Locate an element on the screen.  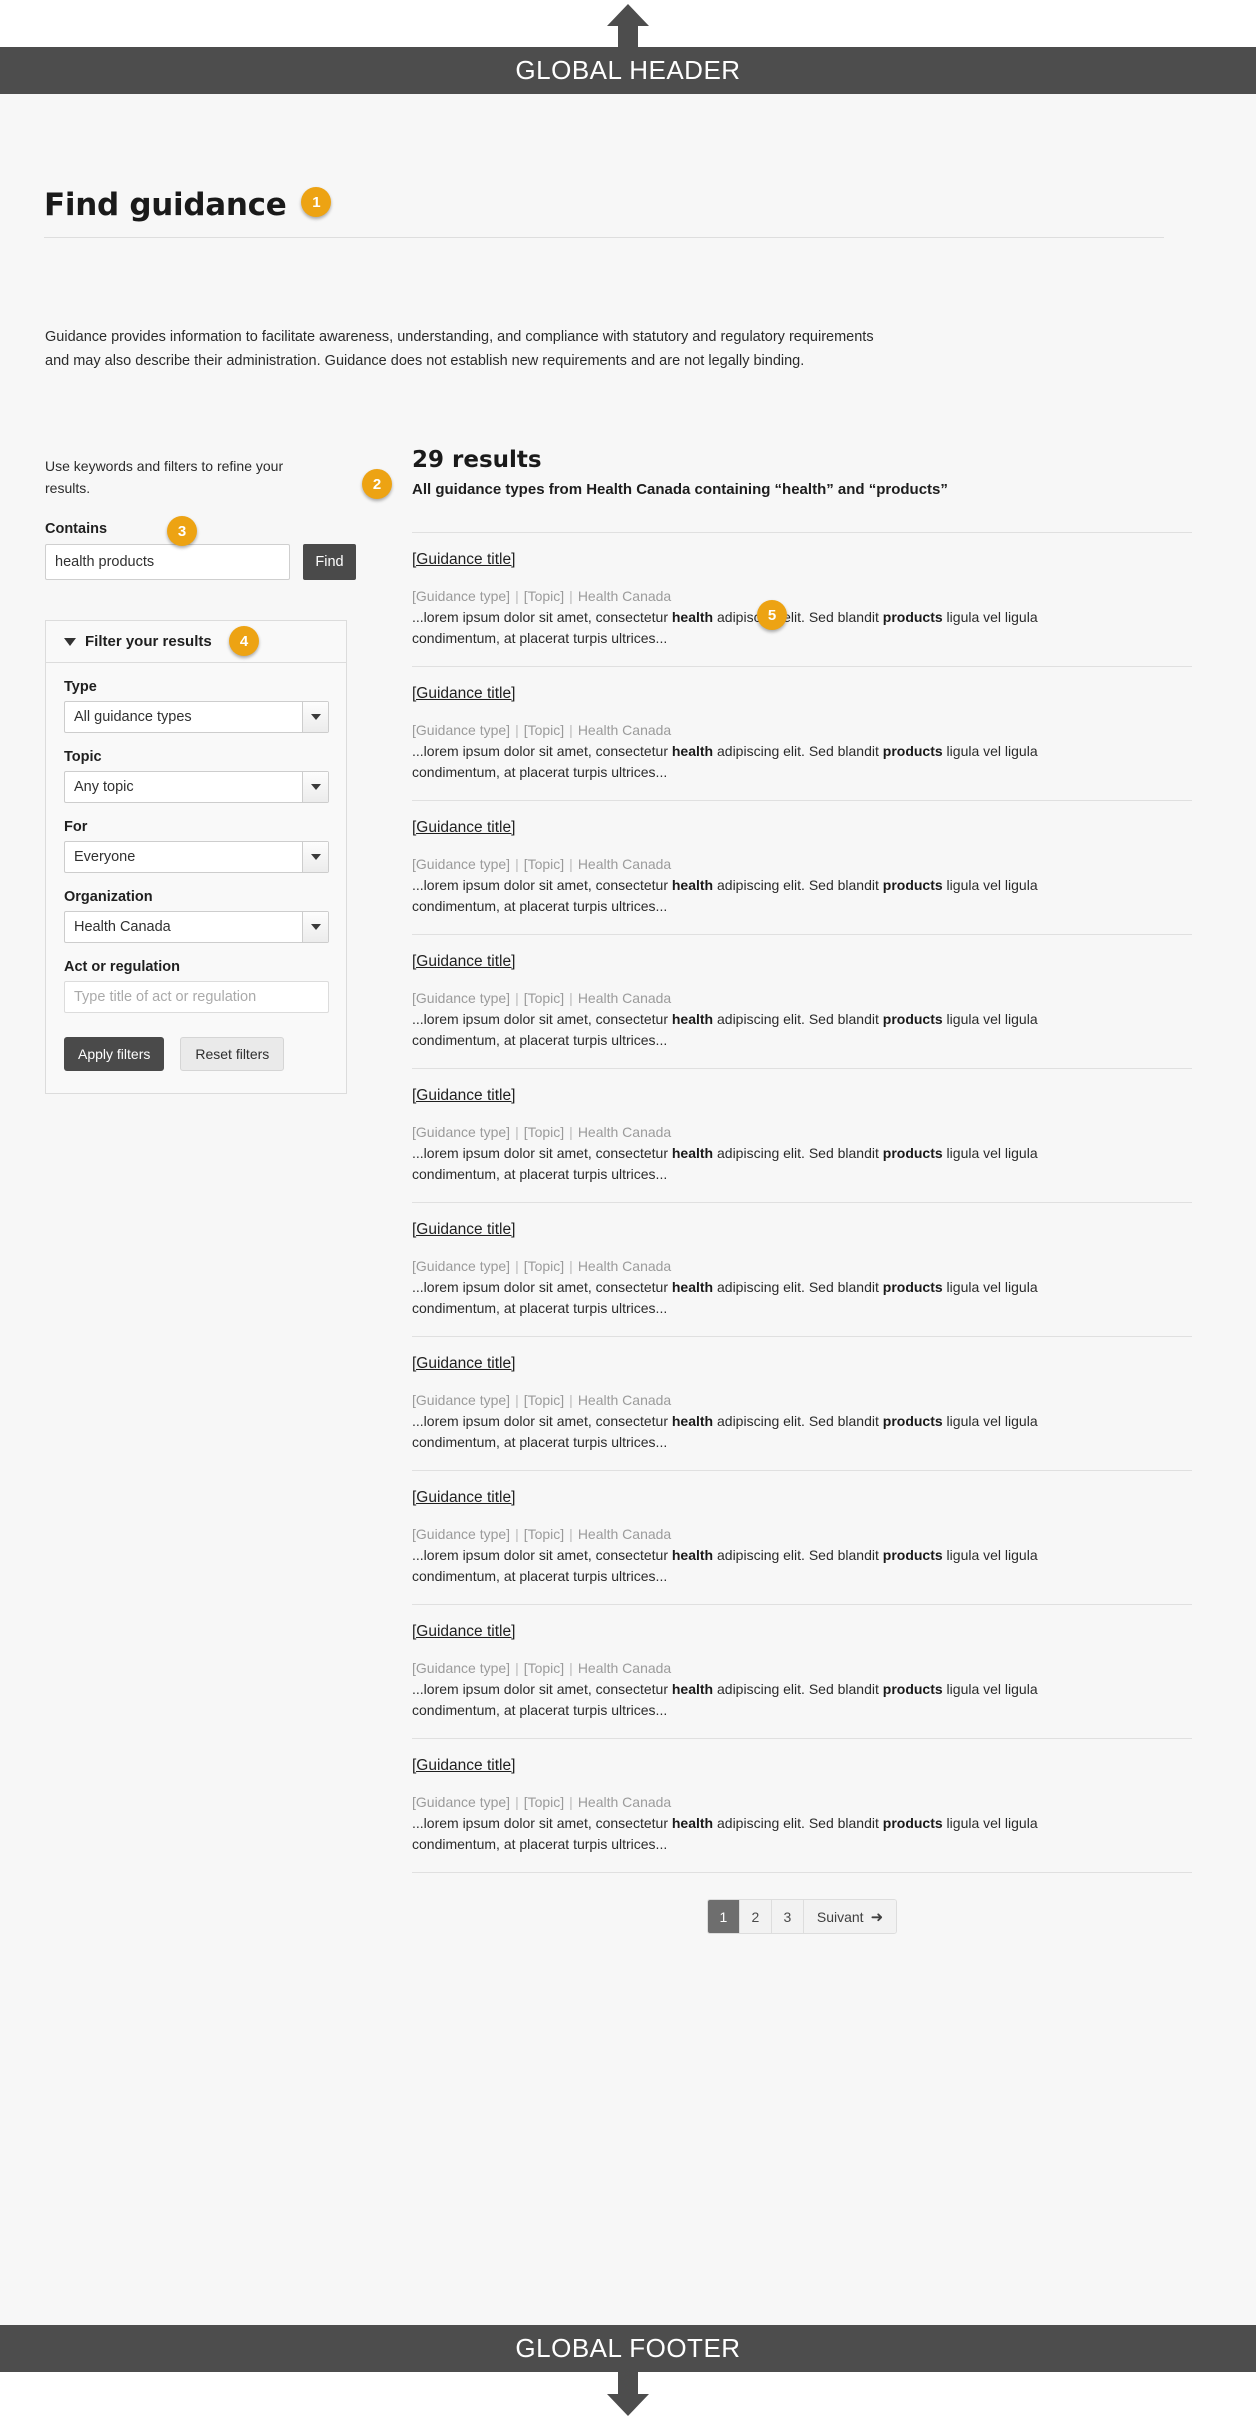
filter-group-topic: Topic Any topic is located at coordinates (196, 776).